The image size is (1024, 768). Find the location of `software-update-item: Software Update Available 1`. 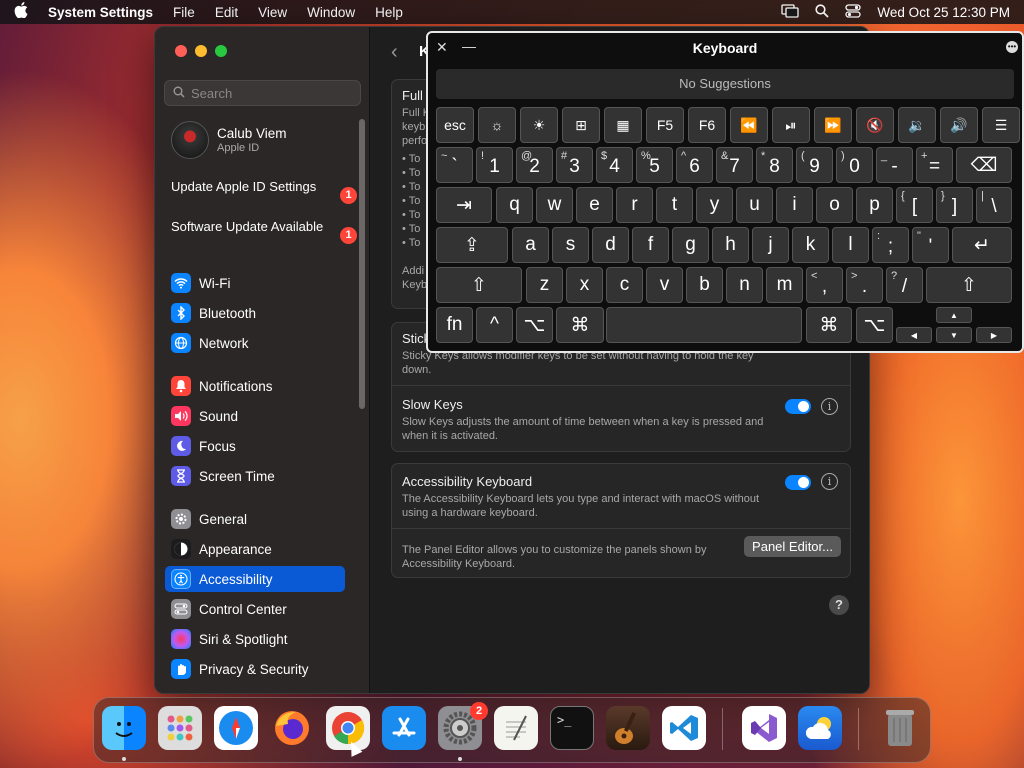

software-update-item: Software Update Available 1 is located at coordinates (264, 231).